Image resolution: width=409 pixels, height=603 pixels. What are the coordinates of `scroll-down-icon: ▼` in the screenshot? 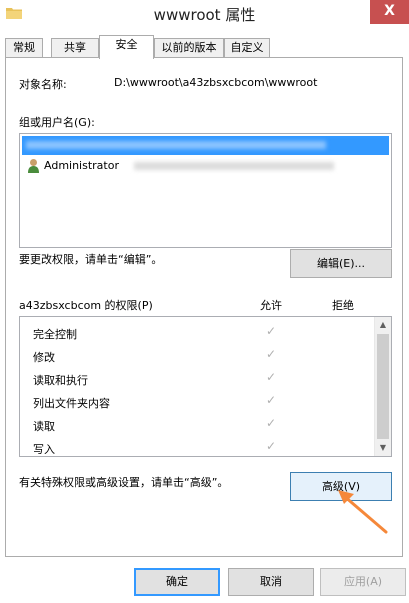 It's located at (383, 448).